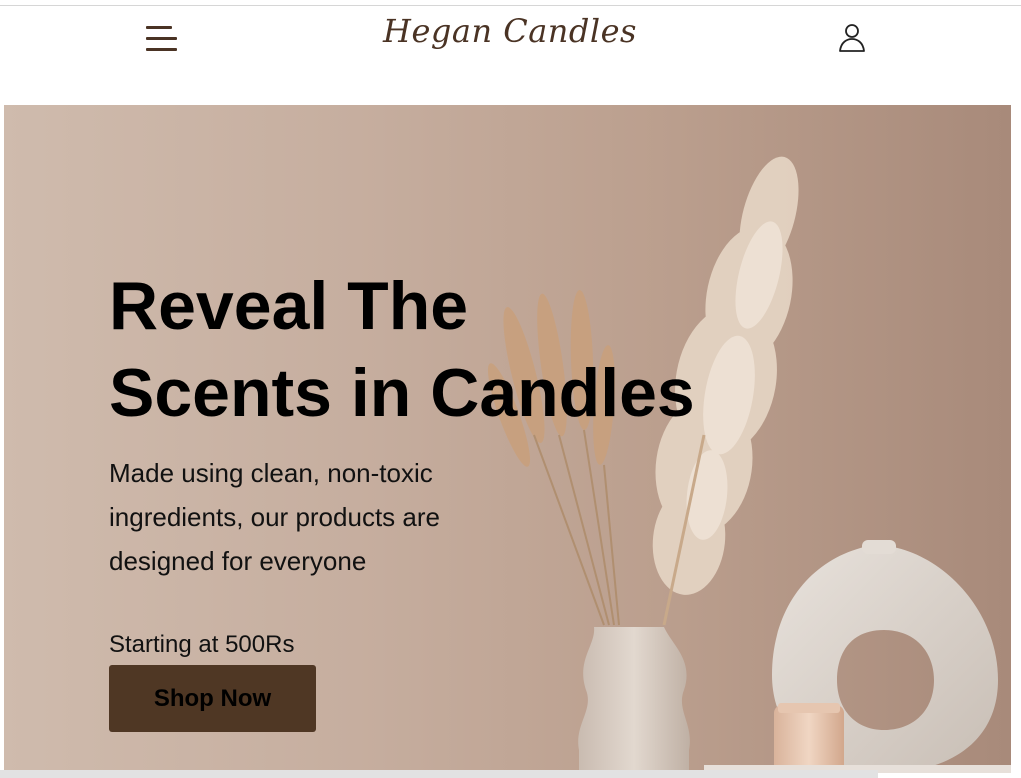 Image resolution: width=1021 pixels, height=778 pixels. I want to click on user-account-icon, so click(852, 38).